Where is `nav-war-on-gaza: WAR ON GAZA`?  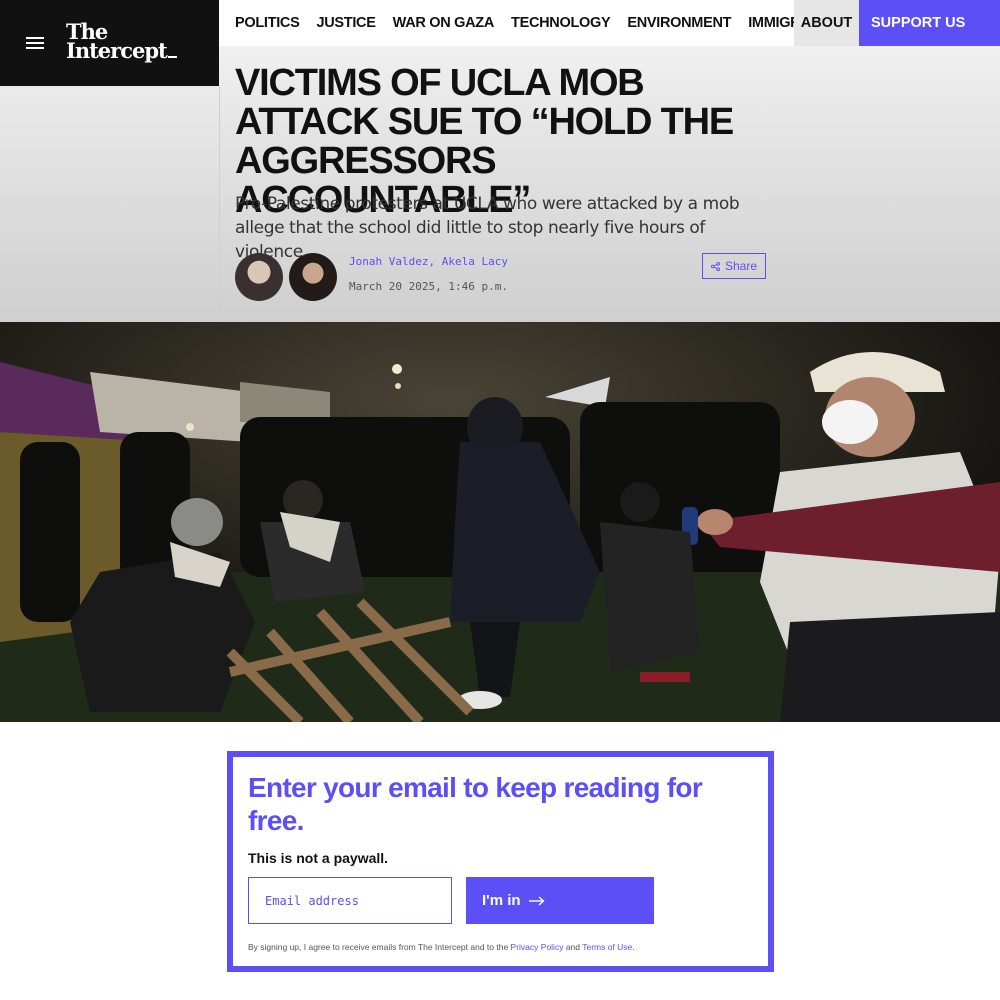
nav-war-on-gaza: WAR ON GAZA is located at coordinates (444, 23).